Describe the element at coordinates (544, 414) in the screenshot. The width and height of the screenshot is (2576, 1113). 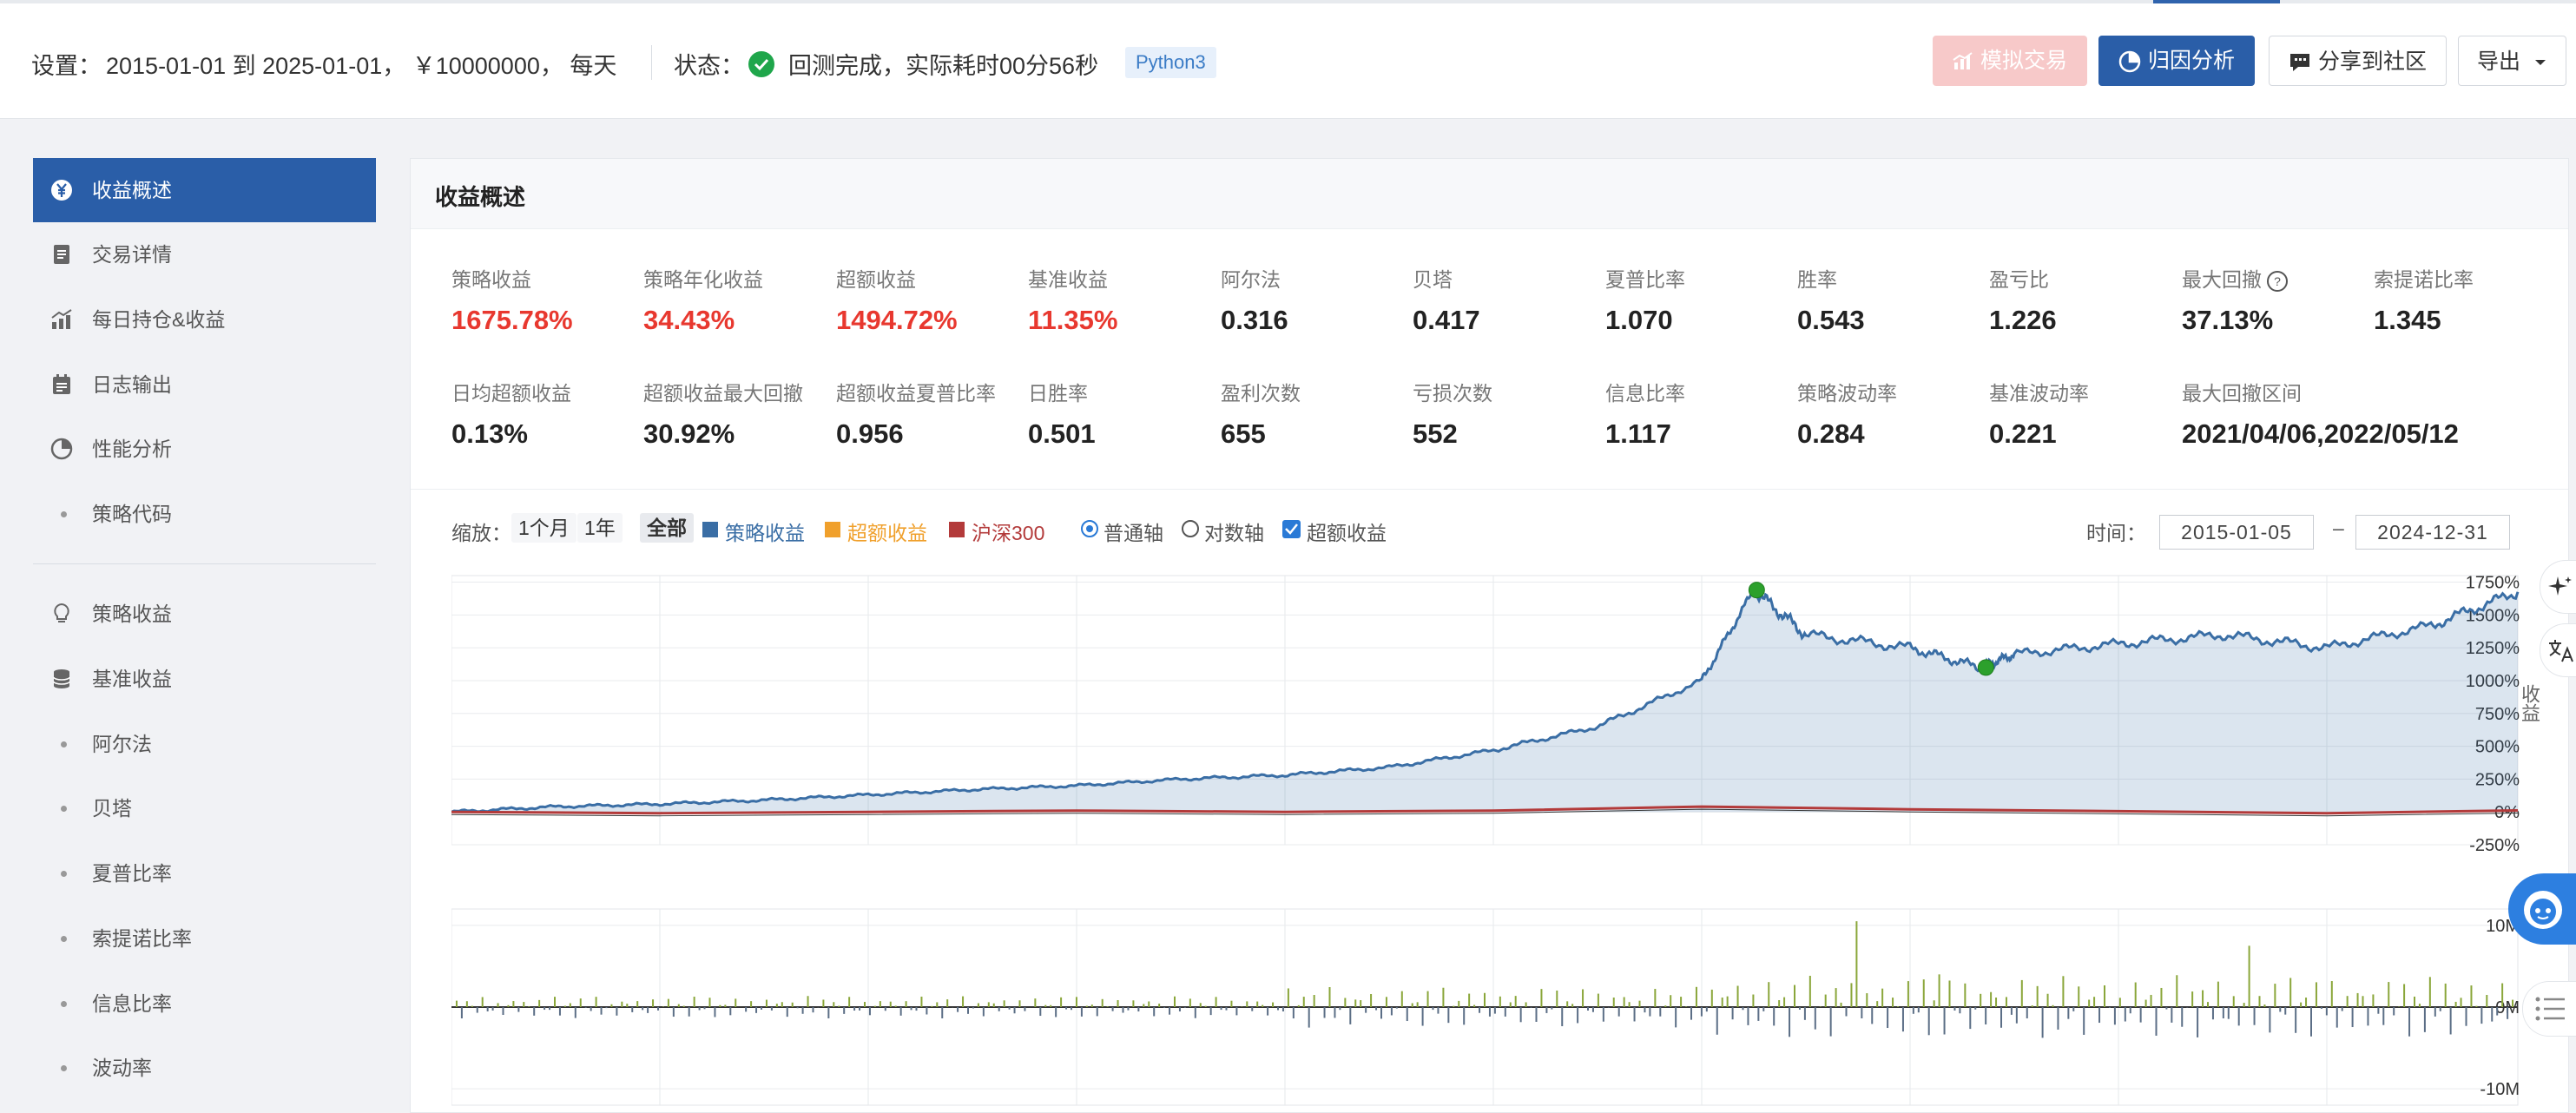
I see `metric-daily-excess: 日均超额收益 0.13%` at that location.